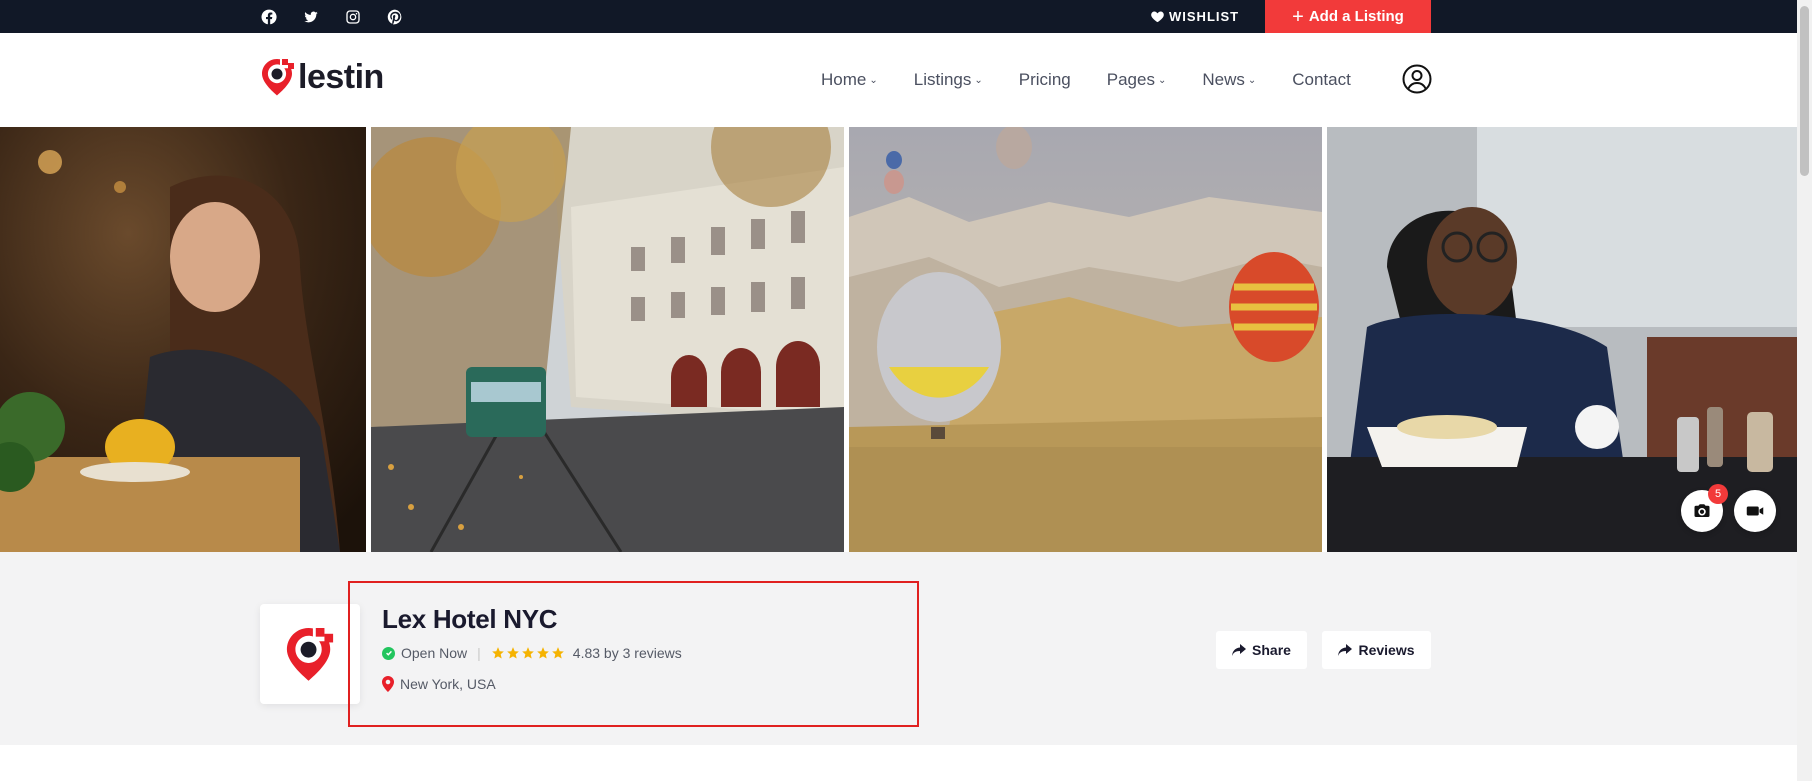  I want to click on open-status: Open Now, so click(434, 653).